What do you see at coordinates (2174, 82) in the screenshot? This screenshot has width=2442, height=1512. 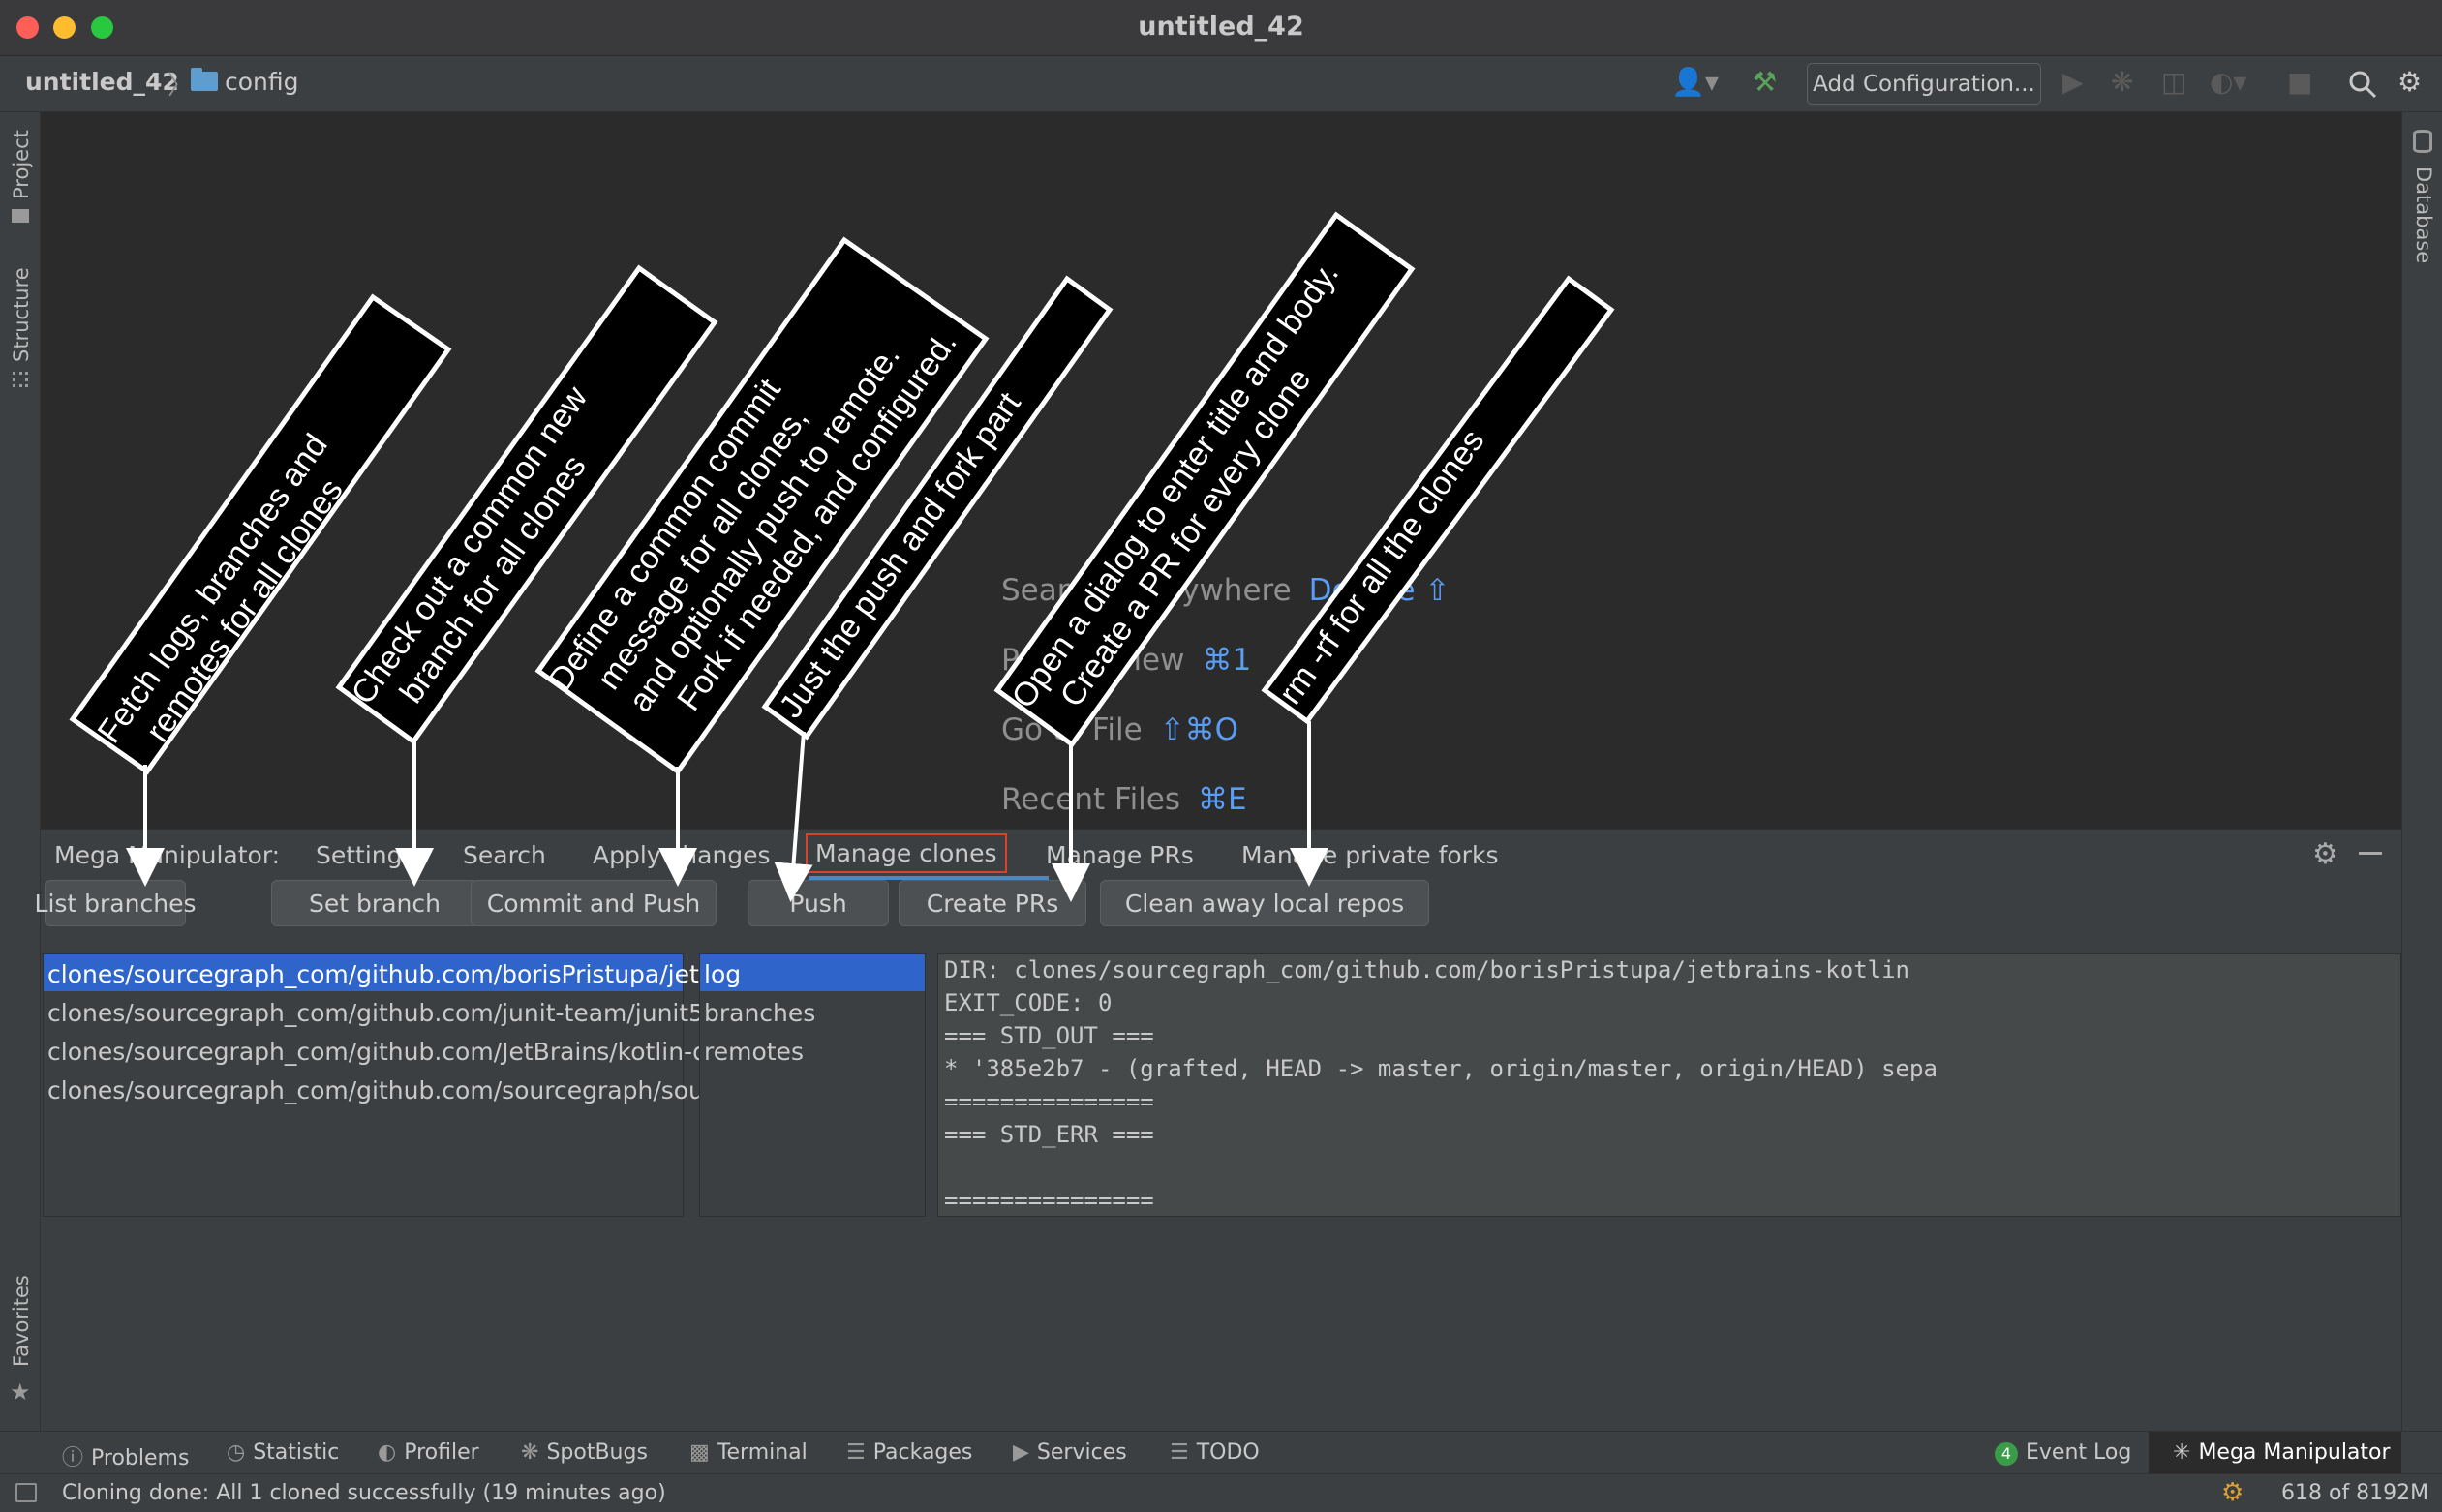 I see `coverage-icon: ◫` at bounding box center [2174, 82].